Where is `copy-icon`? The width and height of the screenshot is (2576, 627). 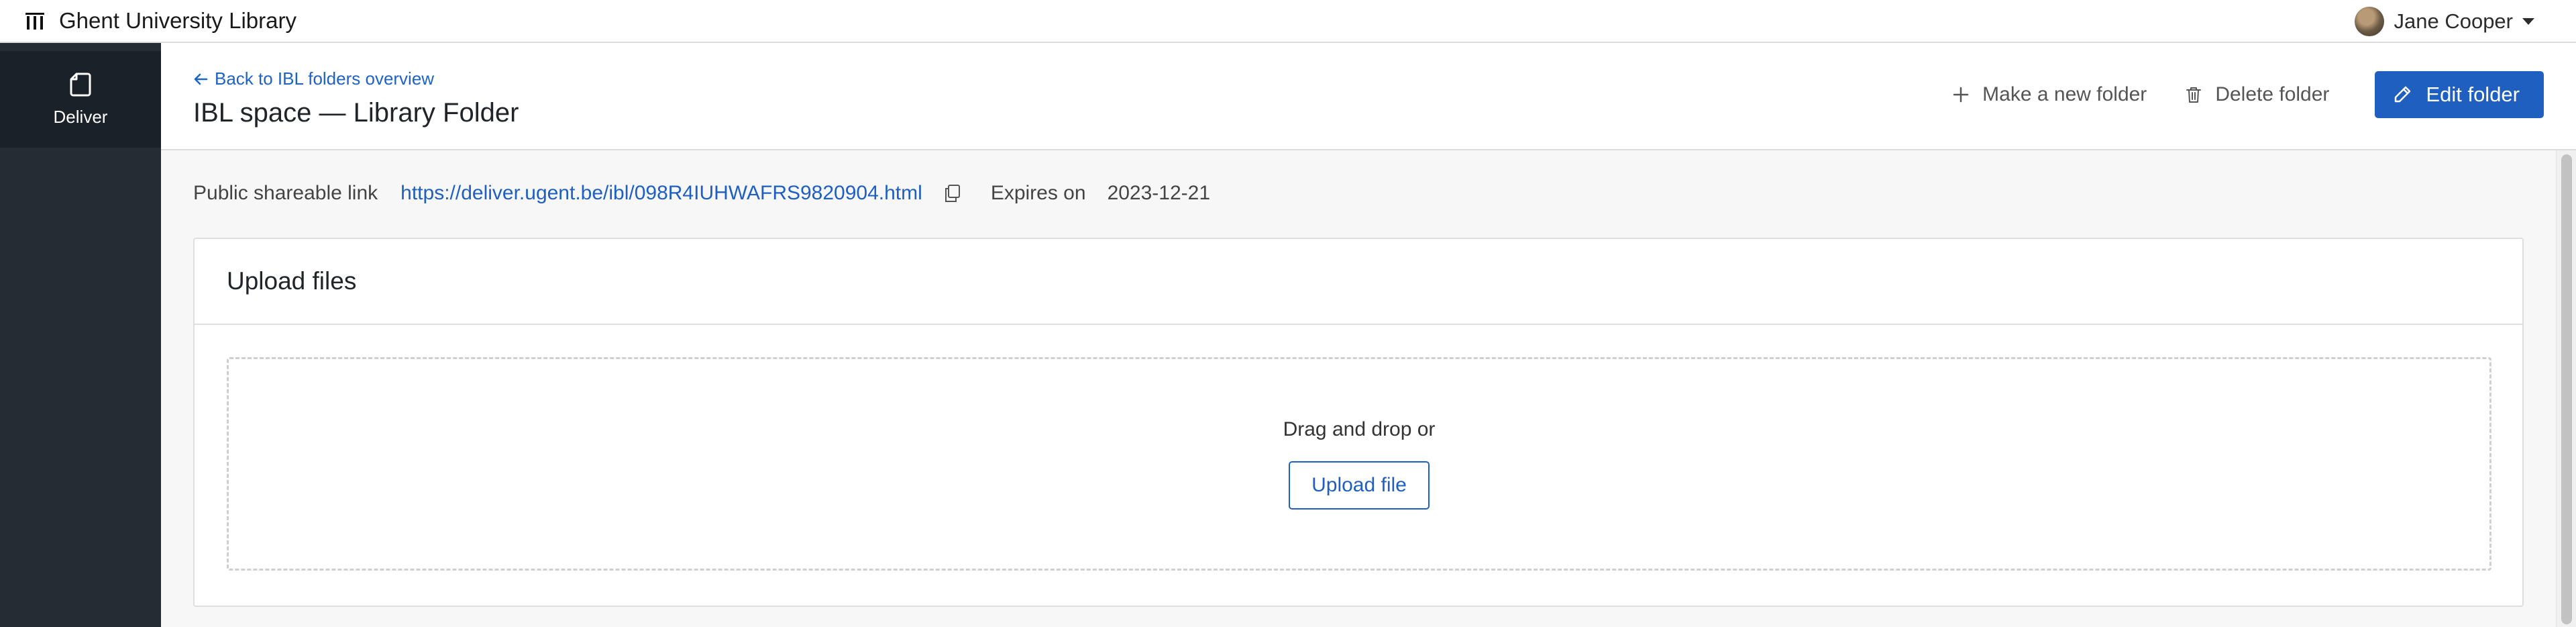 copy-icon is located at coordinates (953, 193).